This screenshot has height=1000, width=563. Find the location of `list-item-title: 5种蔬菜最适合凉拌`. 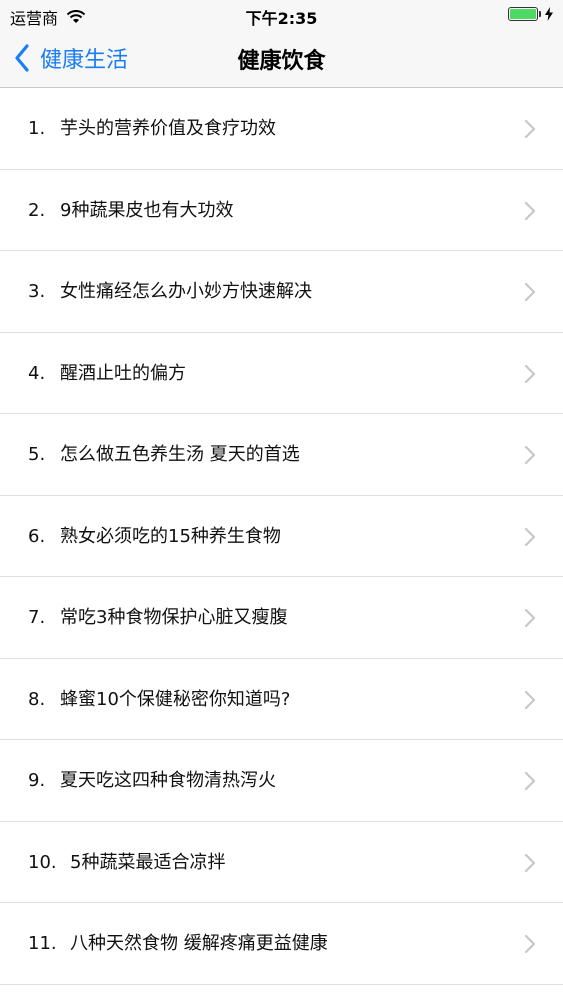

list-item-title: 5种蔬菜最适合凉拌 is located at coordinates (148, 862).